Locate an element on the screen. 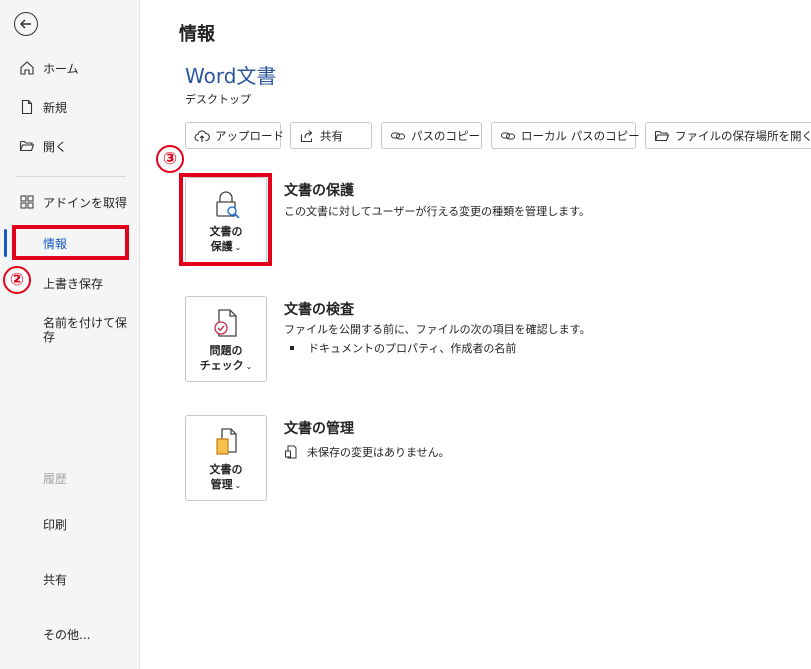 Image resolution: width=811 pixels, height=669 pixels. document-version-icon is located at coordinates (291, 452).